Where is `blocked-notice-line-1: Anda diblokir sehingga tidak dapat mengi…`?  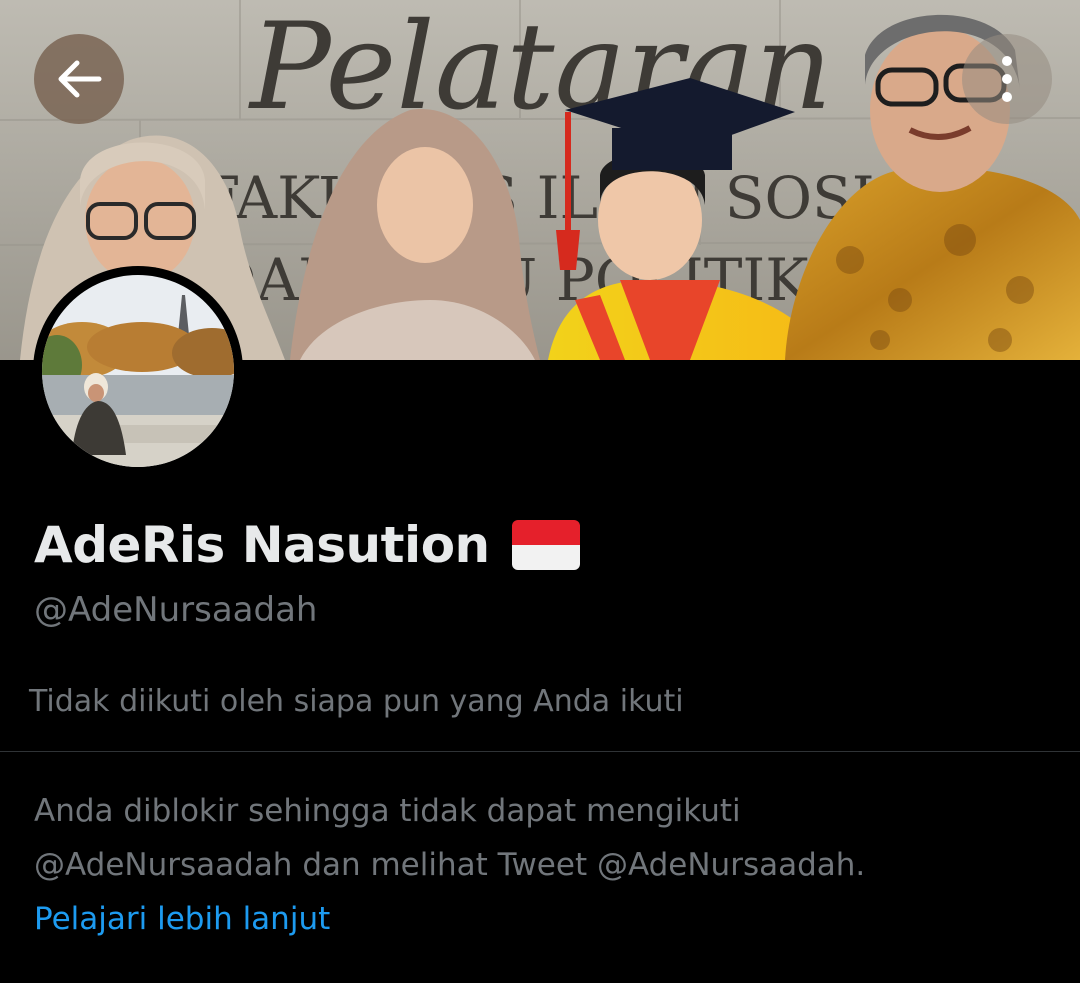
blocked-notice-line-1: Anda diblokir sehingga tidak dapat mengi… is located at coordinates (387, 811).